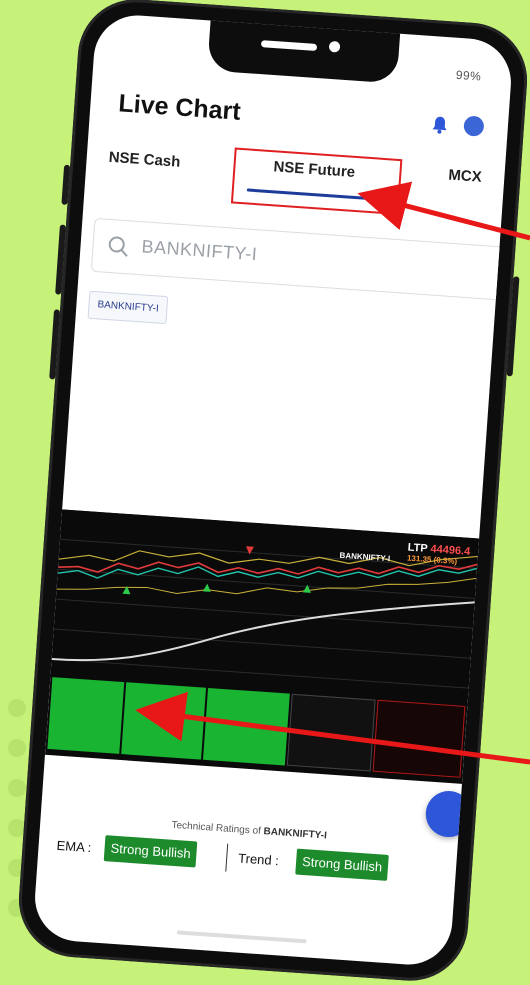 The image size is (530, 985). I want to click on exchange-tabs: NSE Cash NSE Future MCX, so click(300, 186).